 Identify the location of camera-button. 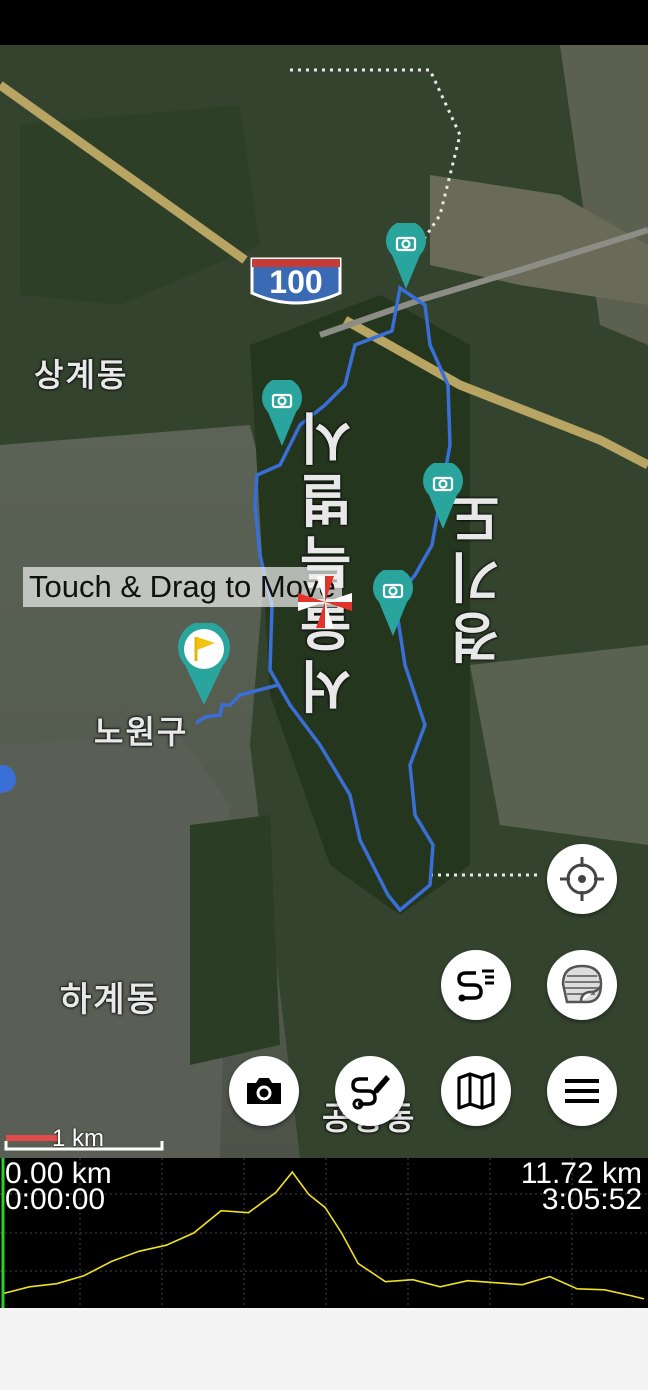
(264, 1091).